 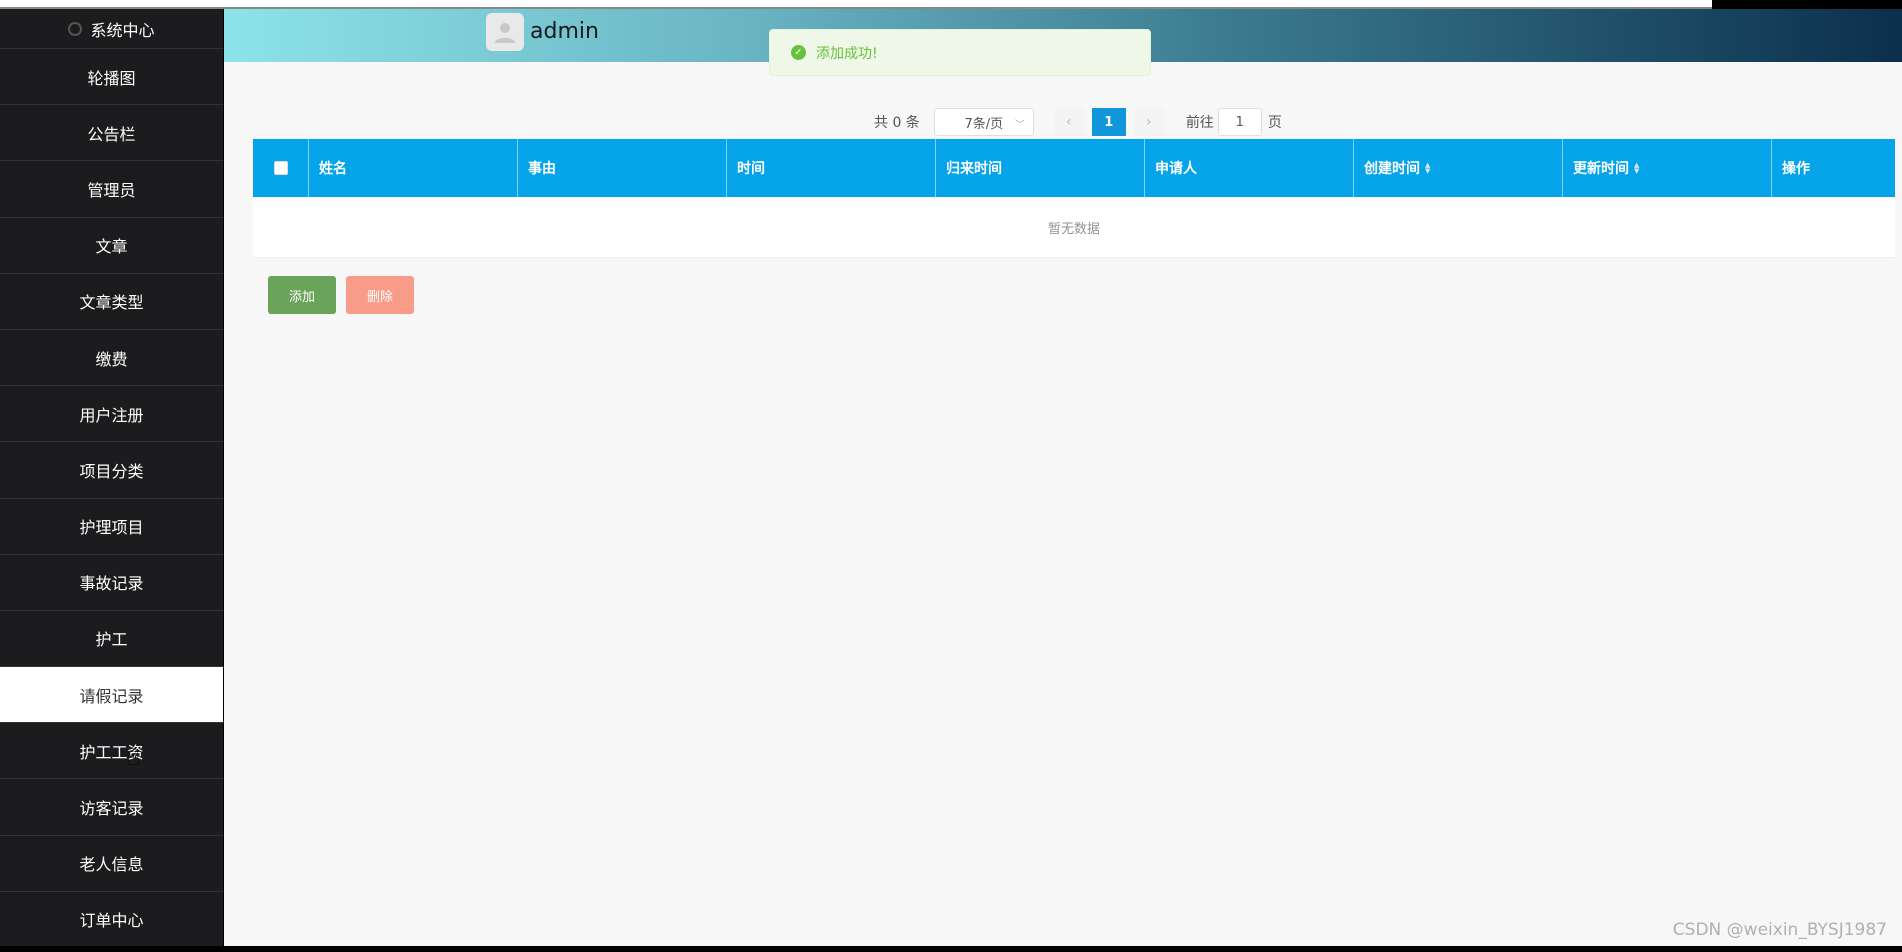 I want to click on sidebar-item-label: 管理员, so click(x=111, y=190).